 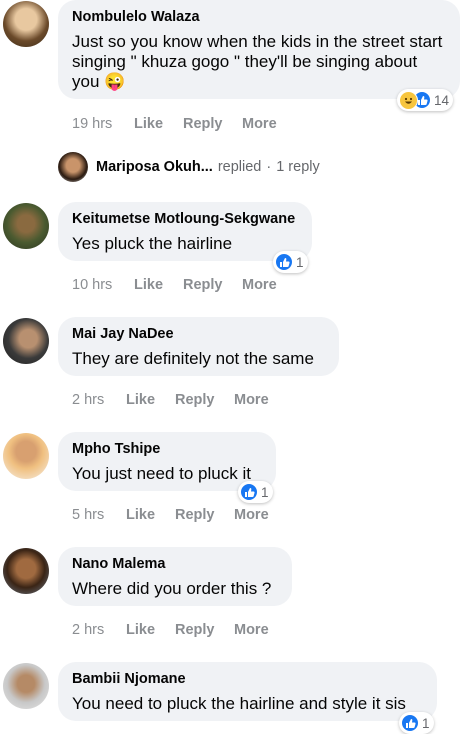 What do you see at coordinates (172, 588) in the screenshot?
I see `comment-text: Where did you order this ?` at bounding box center [172, 588].